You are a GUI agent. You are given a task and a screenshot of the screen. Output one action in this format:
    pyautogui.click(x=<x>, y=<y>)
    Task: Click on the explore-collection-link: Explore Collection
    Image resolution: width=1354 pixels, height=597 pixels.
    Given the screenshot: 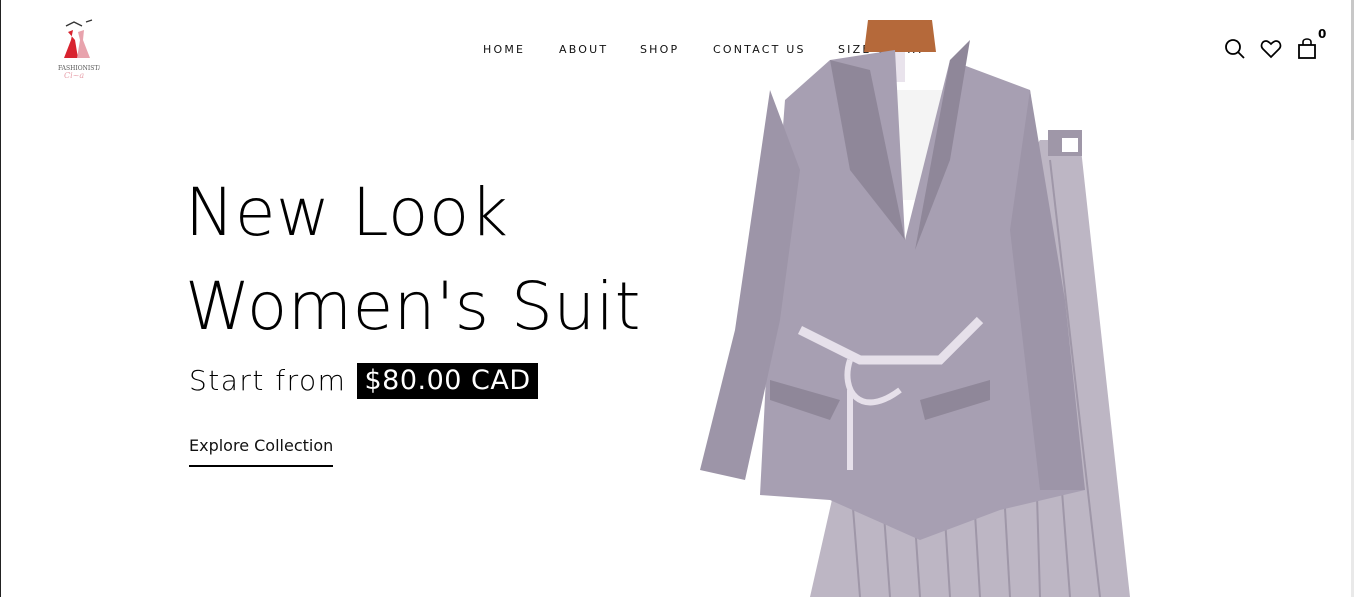 What is the action you would take?
    pyautogui.click(x=261, y=451)
    